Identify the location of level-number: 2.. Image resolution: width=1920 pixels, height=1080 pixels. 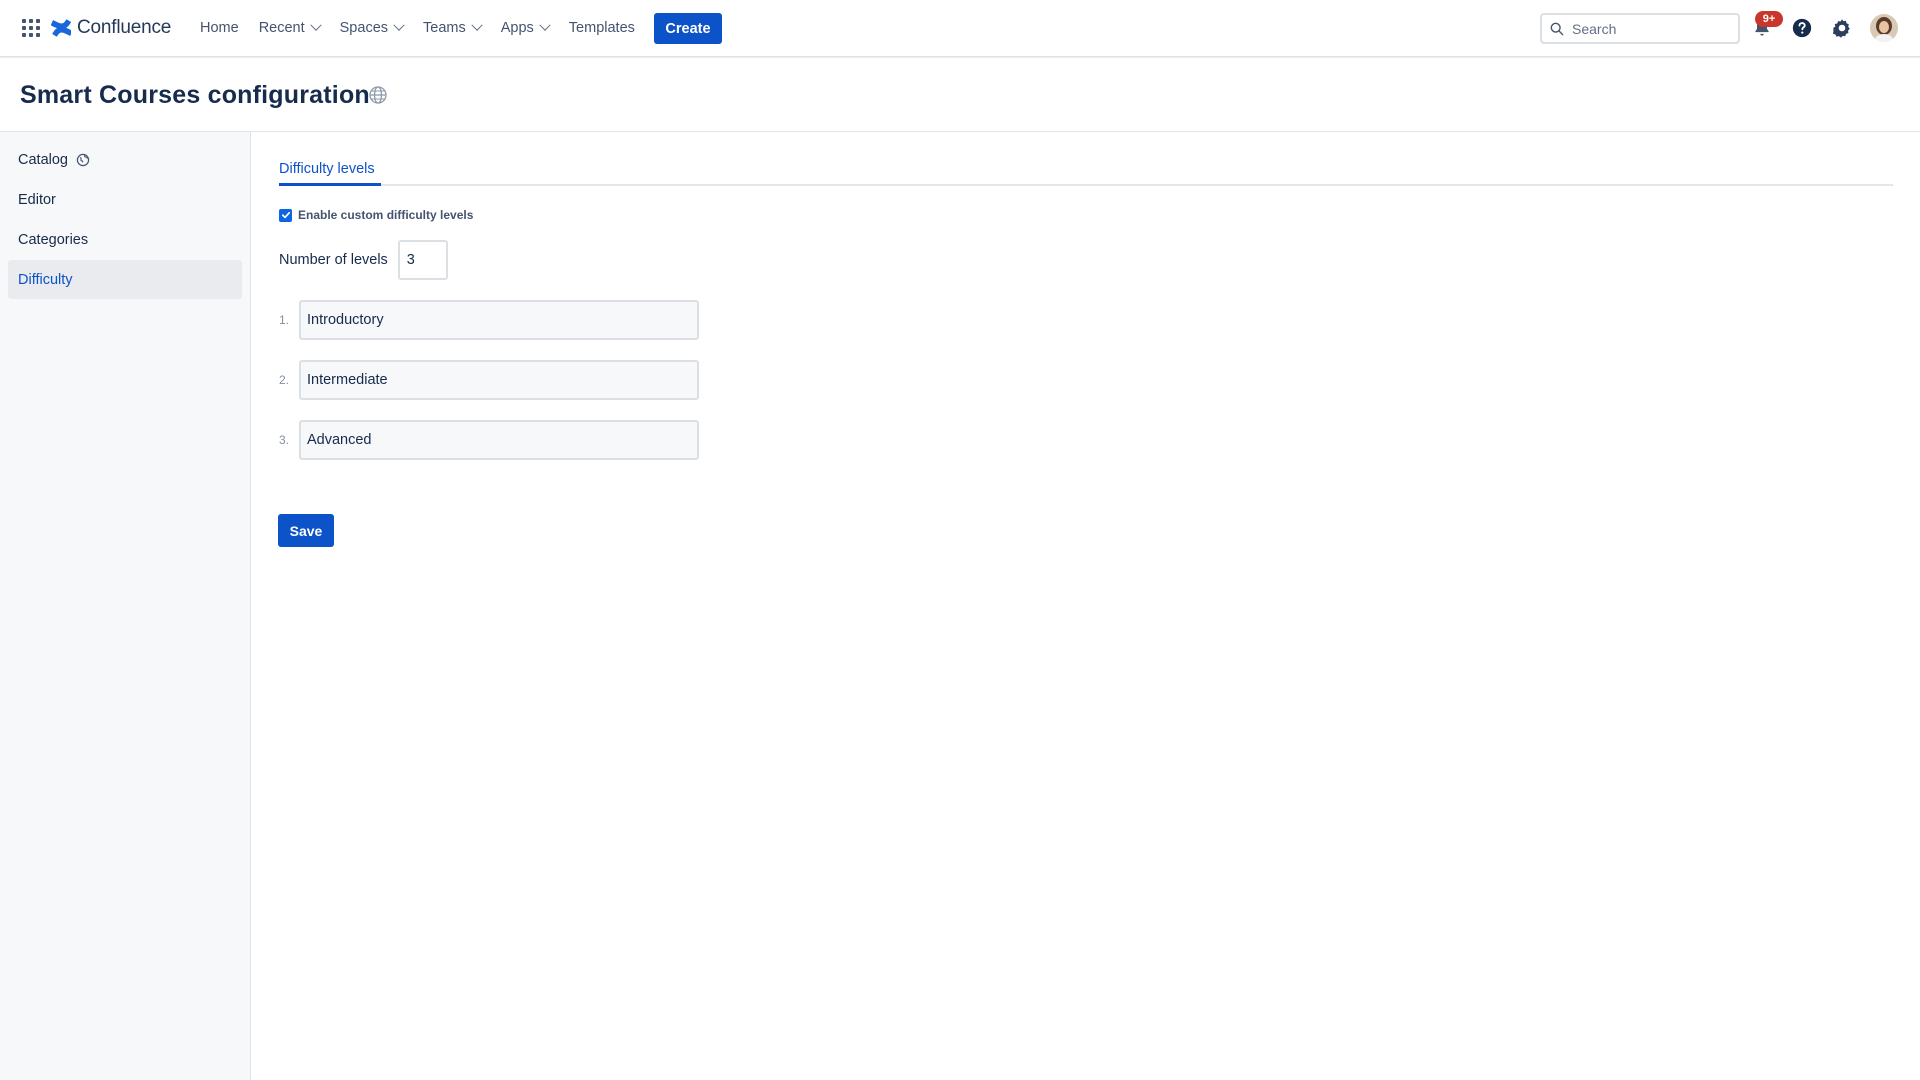
(284, 380).